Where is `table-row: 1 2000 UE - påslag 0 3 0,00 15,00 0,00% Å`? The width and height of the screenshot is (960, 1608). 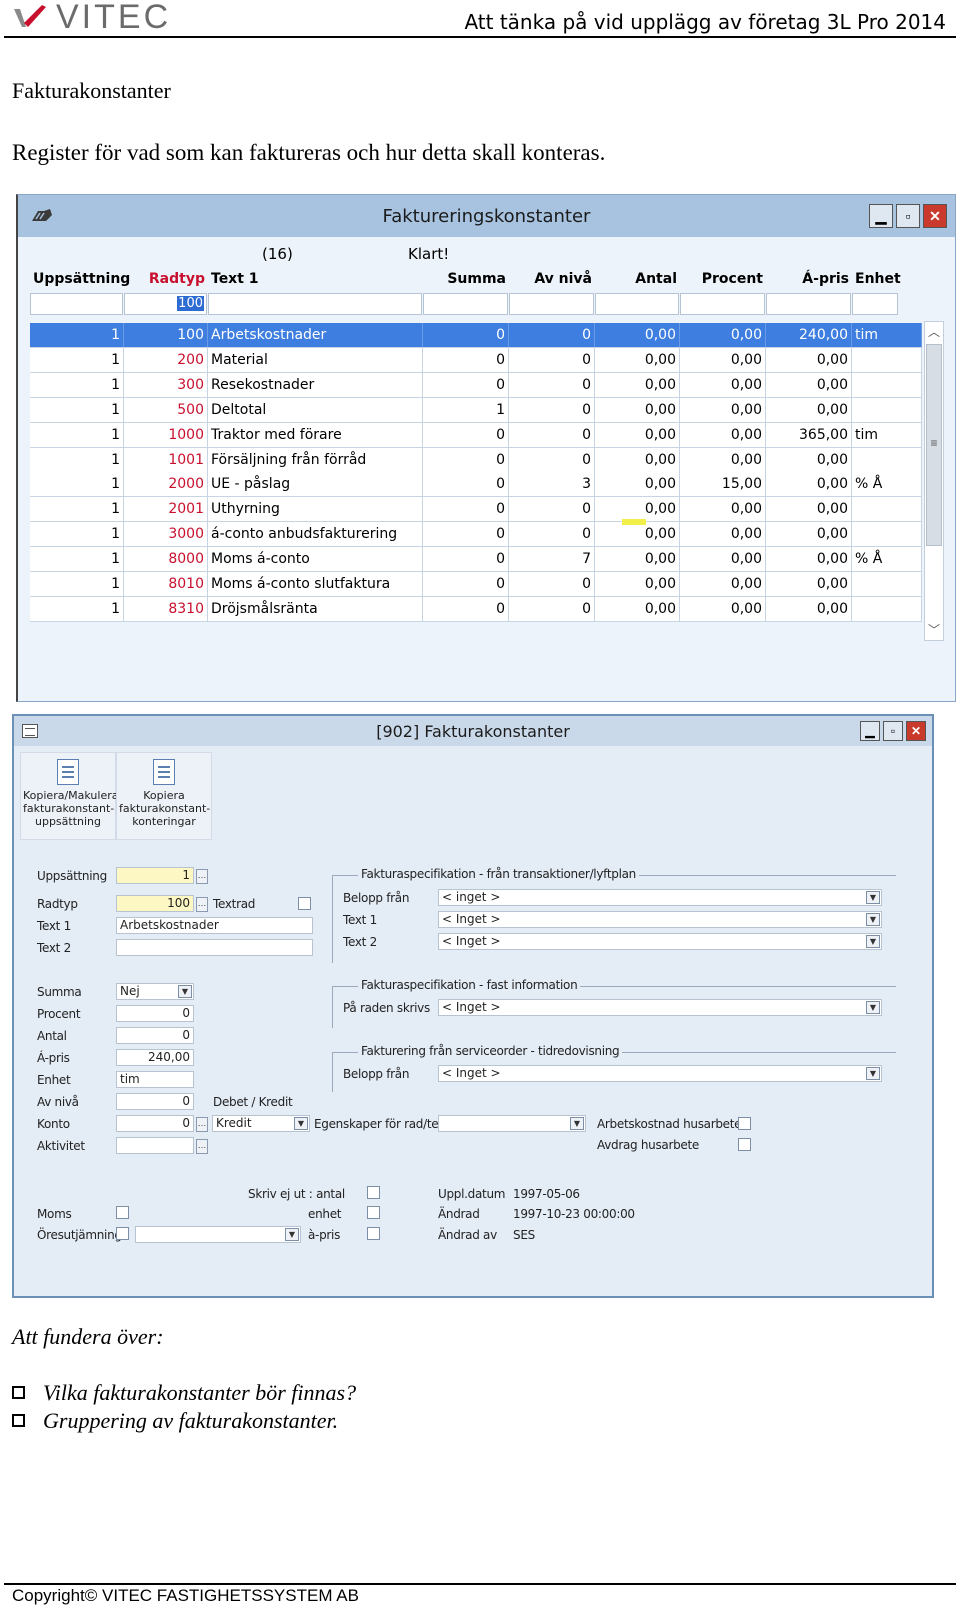 table-row: 1 2000 UE - påslag 0 3 0,00 15,00 0,00% Å is located at coordinates (476, 485).